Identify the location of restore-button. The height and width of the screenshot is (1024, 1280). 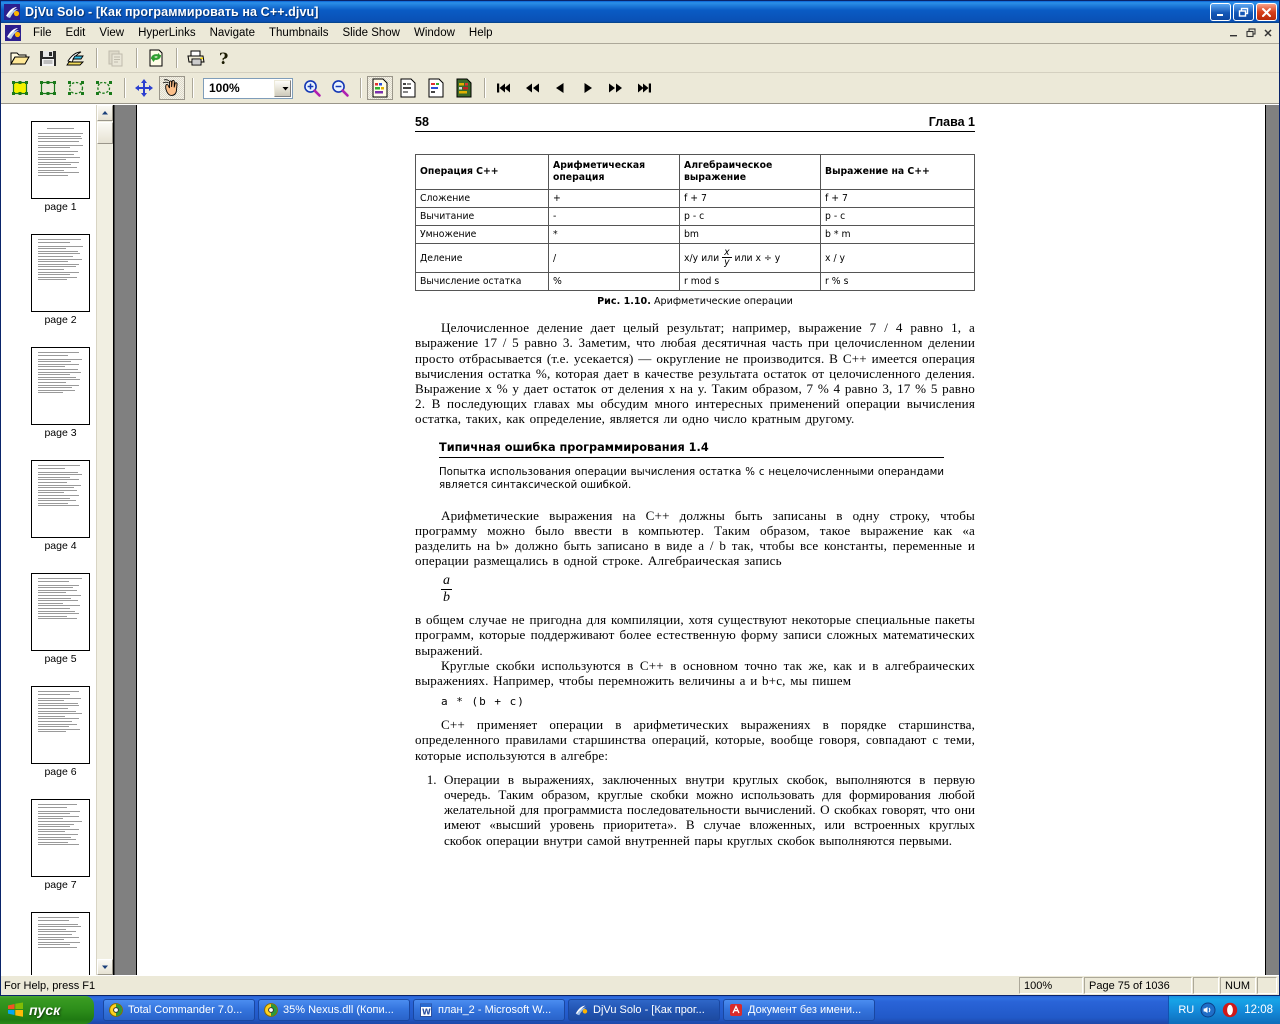
(1243, 12).